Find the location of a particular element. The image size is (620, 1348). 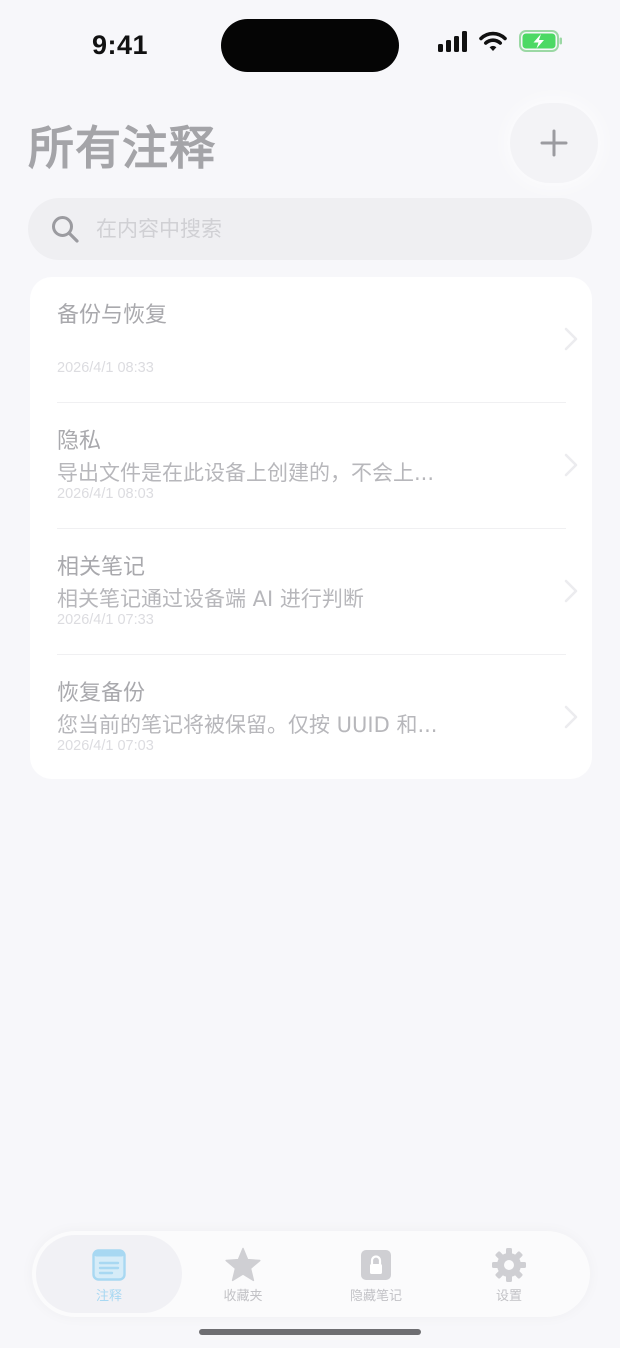

note-date: 2026/4/1 07:03 is located at coordinates (105, 746).